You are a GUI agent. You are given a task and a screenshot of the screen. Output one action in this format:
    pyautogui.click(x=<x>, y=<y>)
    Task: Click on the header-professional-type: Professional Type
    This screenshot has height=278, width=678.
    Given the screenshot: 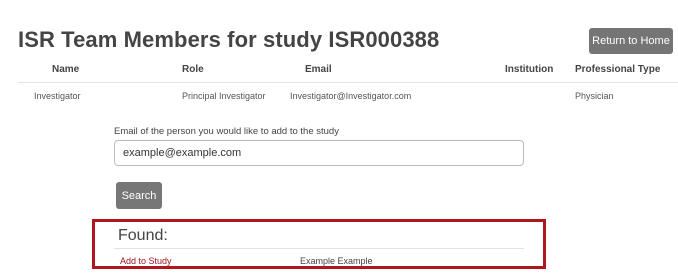 What is the action you would take?
    pyautogui.click(x=618, y=69)
    